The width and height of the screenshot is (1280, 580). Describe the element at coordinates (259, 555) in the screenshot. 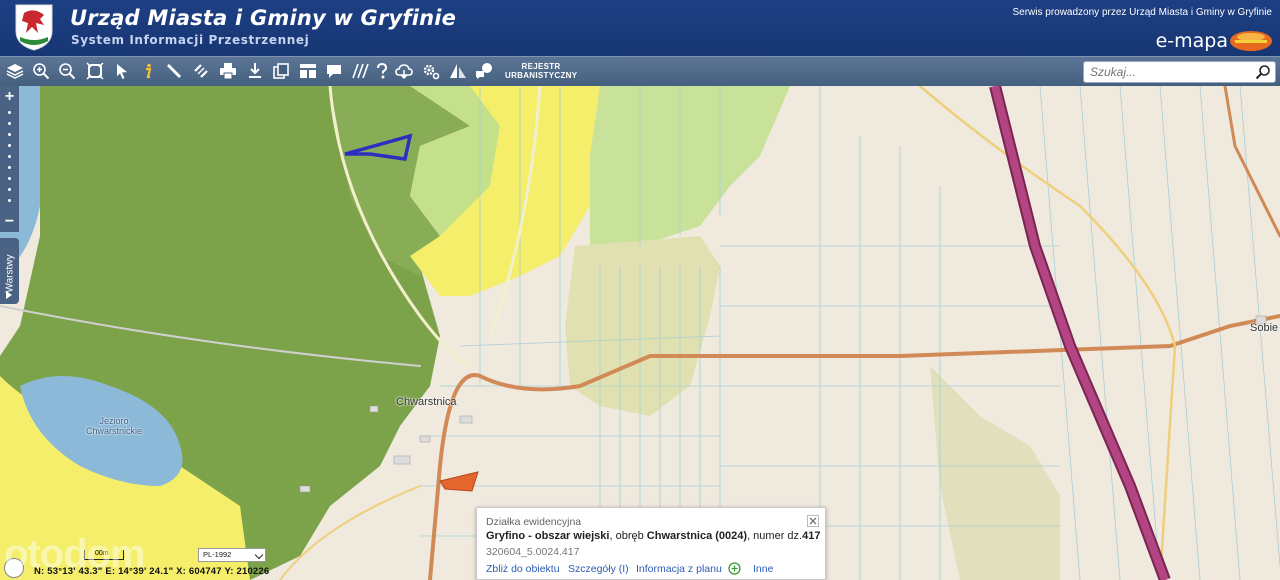

I see `chevron-down-icon` at that location.